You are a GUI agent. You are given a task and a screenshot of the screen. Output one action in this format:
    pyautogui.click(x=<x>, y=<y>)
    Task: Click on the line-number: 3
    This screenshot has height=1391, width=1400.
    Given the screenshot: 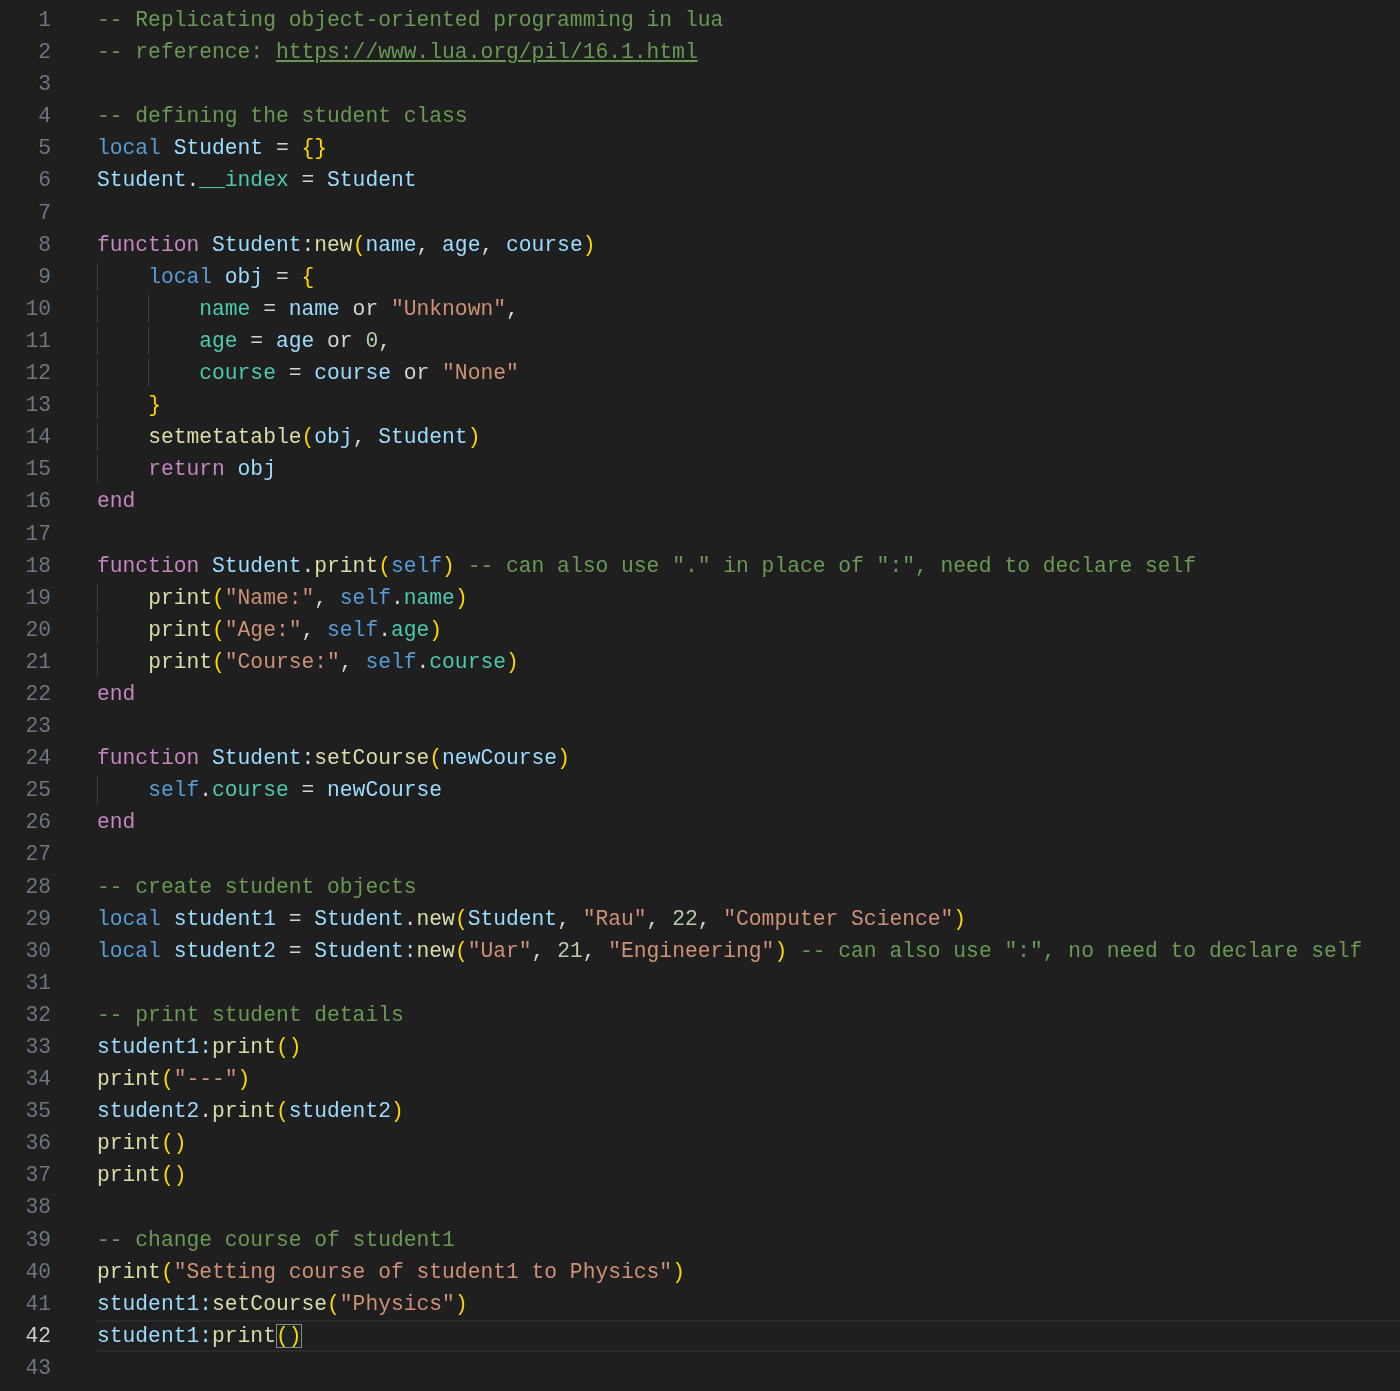 What is the action you would take?
    pyautogui.click(x=44, y=85)
    